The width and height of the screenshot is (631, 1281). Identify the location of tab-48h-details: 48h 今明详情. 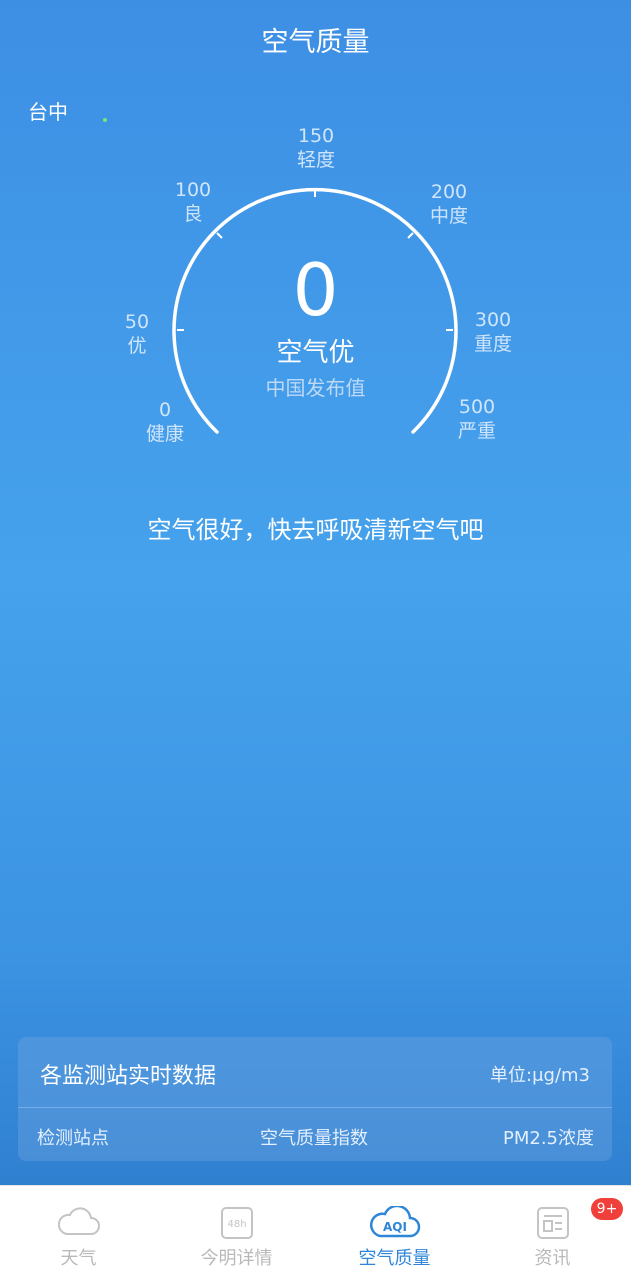
(236, 1233).